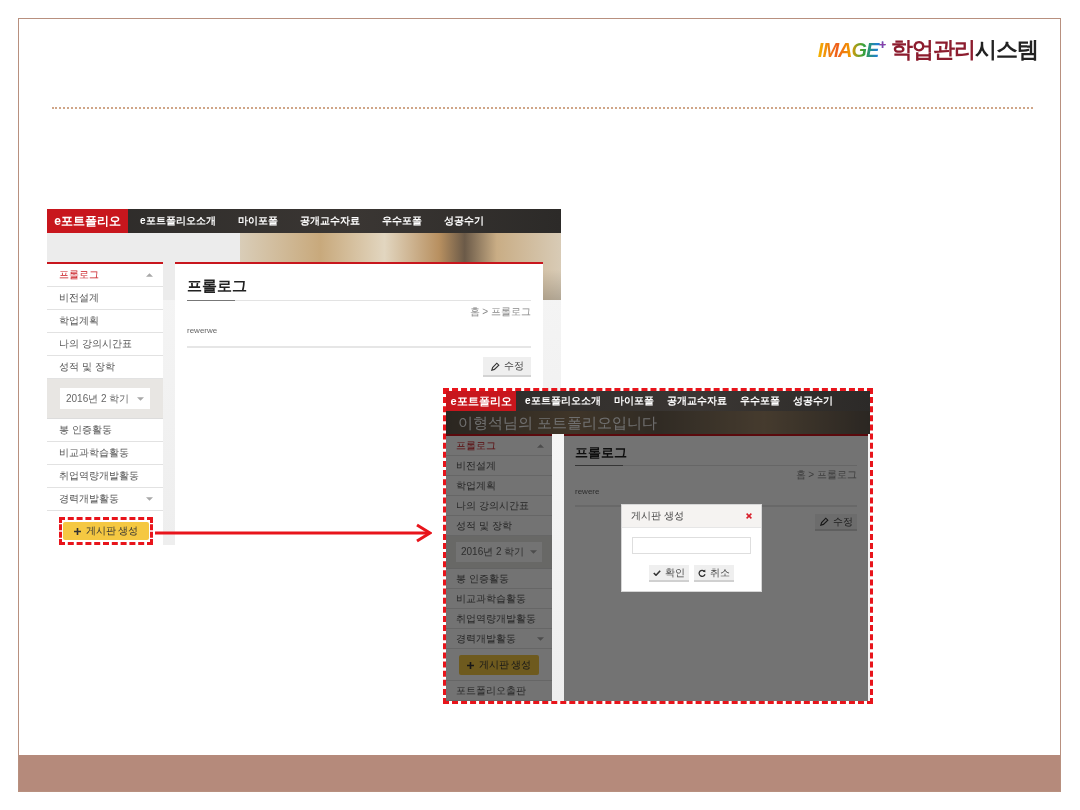  Describe the element at coordinates (749, 516) in the screenshot. I see `close-icon` at that location.